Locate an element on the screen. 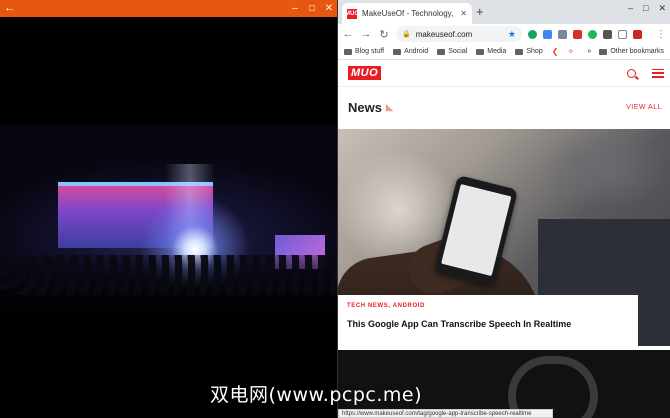  minimize-icon: – is located at coordinates (295, 8).